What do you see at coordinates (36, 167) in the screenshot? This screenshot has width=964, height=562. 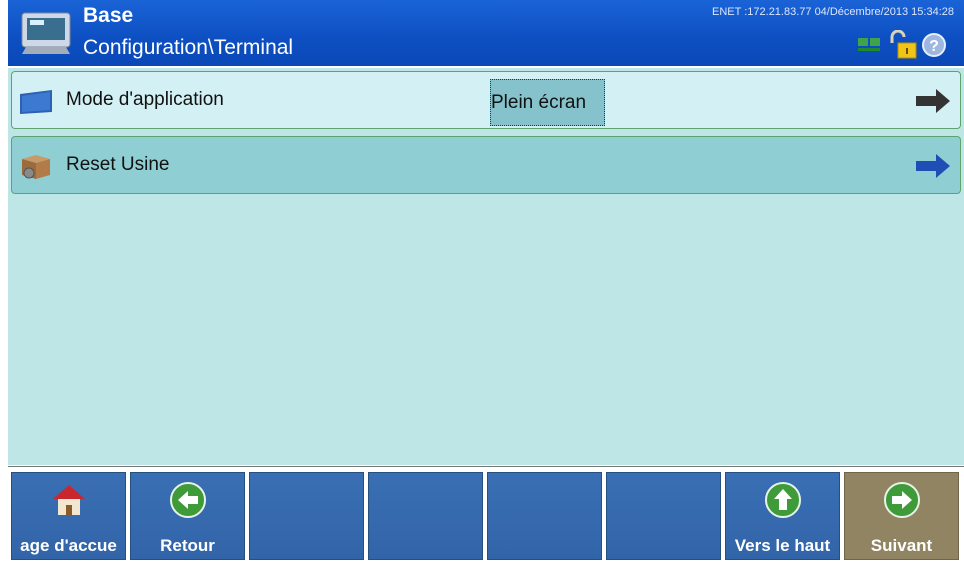 I see `factory-reset-box-icon` at bounding box center [36, 167].